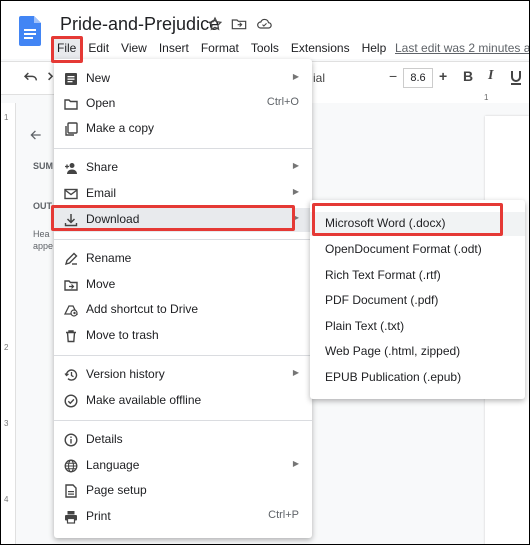 This screenshot has width=530, height=545. What do you see at coordinates (71, 401) in the screenshot?
I see `offline-check-icon` at bounding box center [71, 401].